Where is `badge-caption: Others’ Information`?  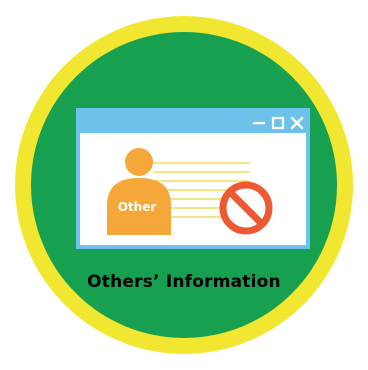 badge-caption: Others’ Information is located at coordinates (184, 282).